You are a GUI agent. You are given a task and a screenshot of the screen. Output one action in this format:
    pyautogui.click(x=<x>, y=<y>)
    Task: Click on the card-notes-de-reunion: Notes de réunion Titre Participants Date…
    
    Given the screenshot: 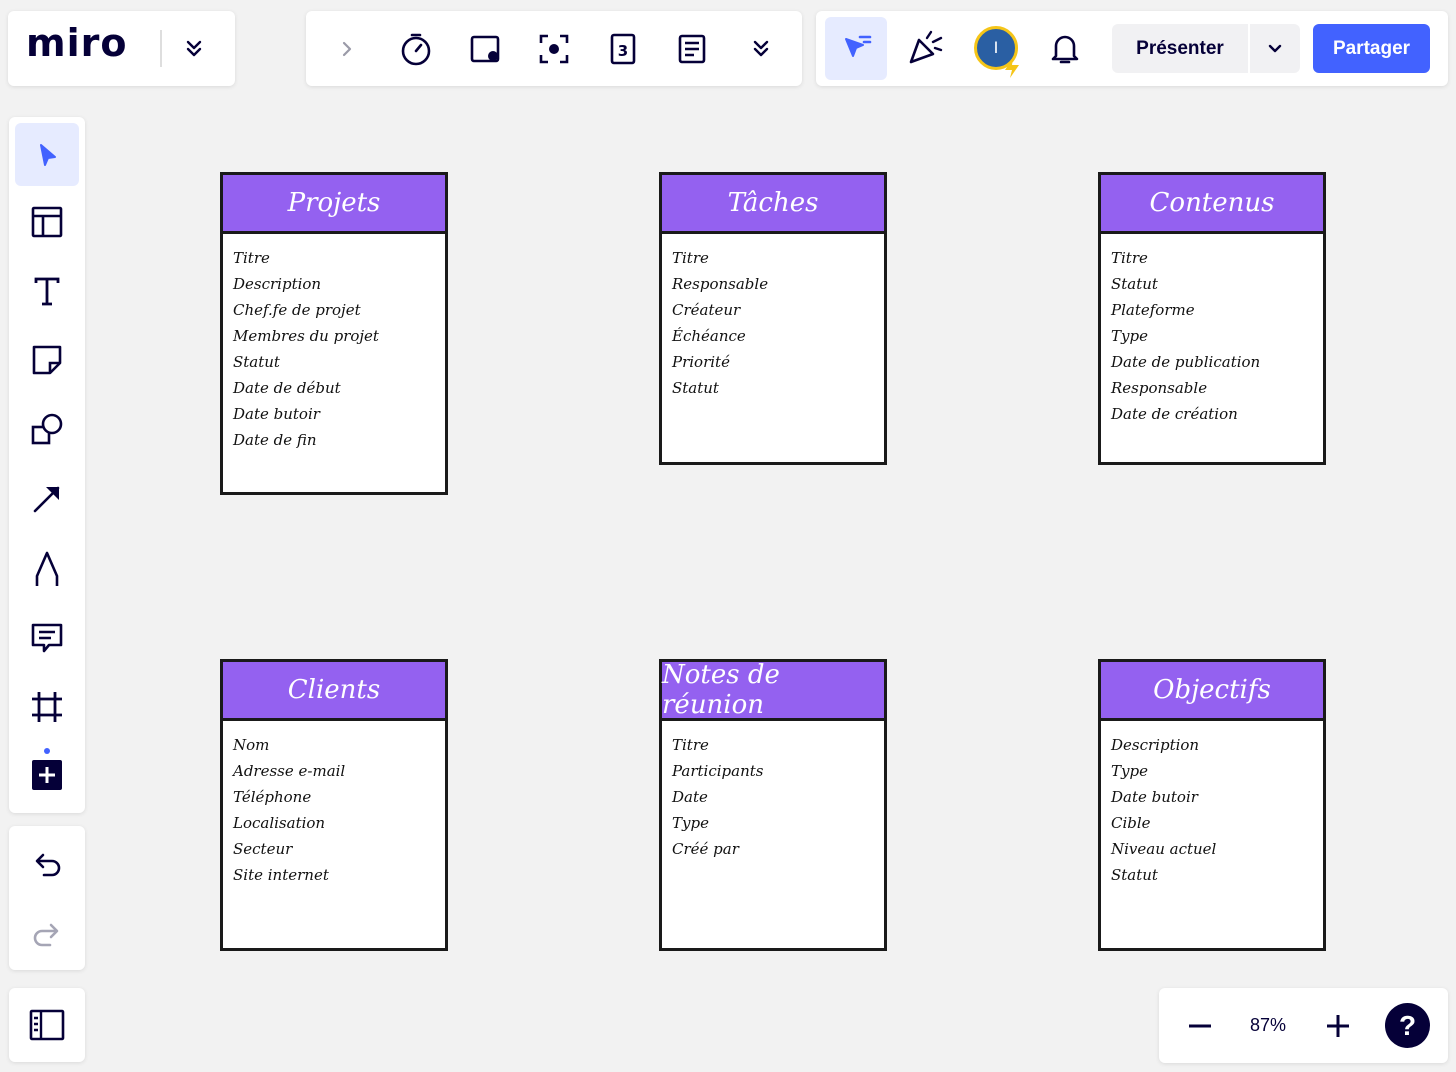 What is the action you would take?
    pyautogui.click(x=773, y=805)
    